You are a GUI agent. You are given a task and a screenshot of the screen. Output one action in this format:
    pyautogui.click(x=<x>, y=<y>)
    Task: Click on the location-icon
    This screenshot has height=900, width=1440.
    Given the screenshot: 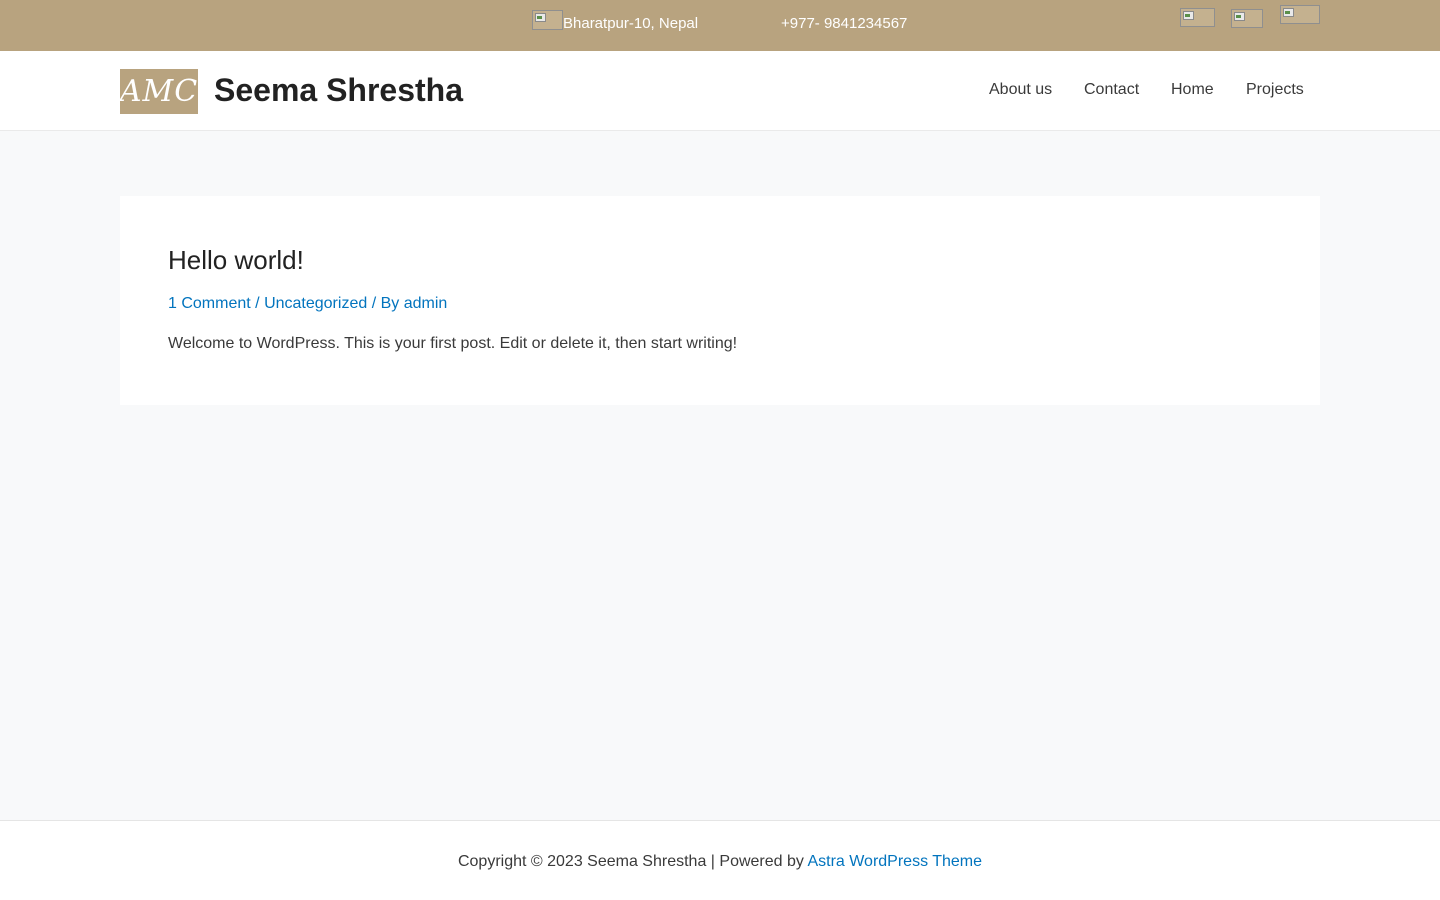 What is the action you would take?
    pyautogui.click(x=547, y=20)
    